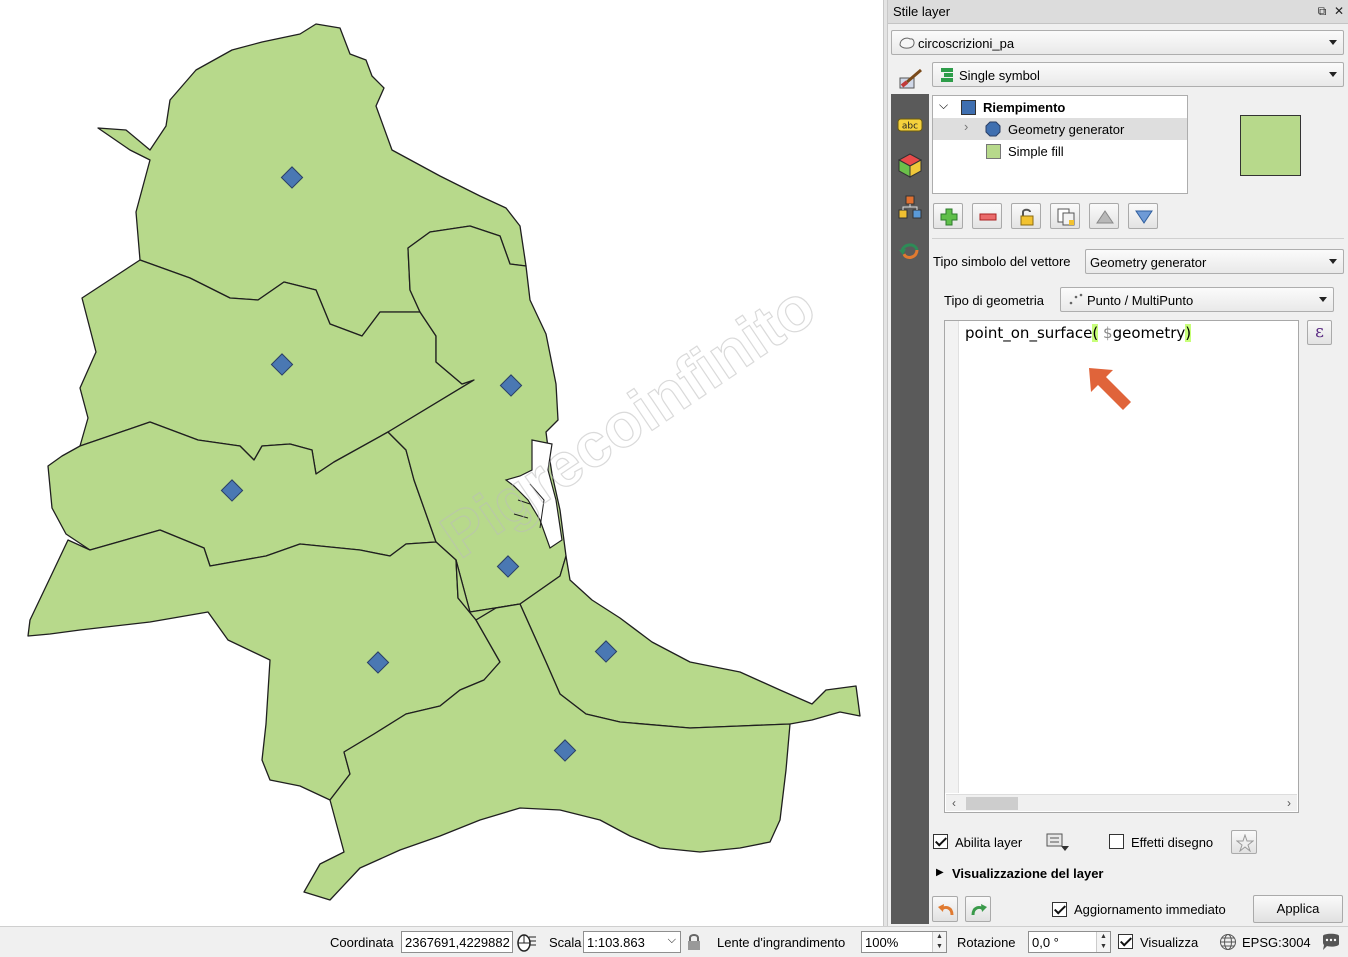  What do you see at coordinates (1076, 299) in the screenshot?
I see `points-icon` at bounding box center [1076, 299].